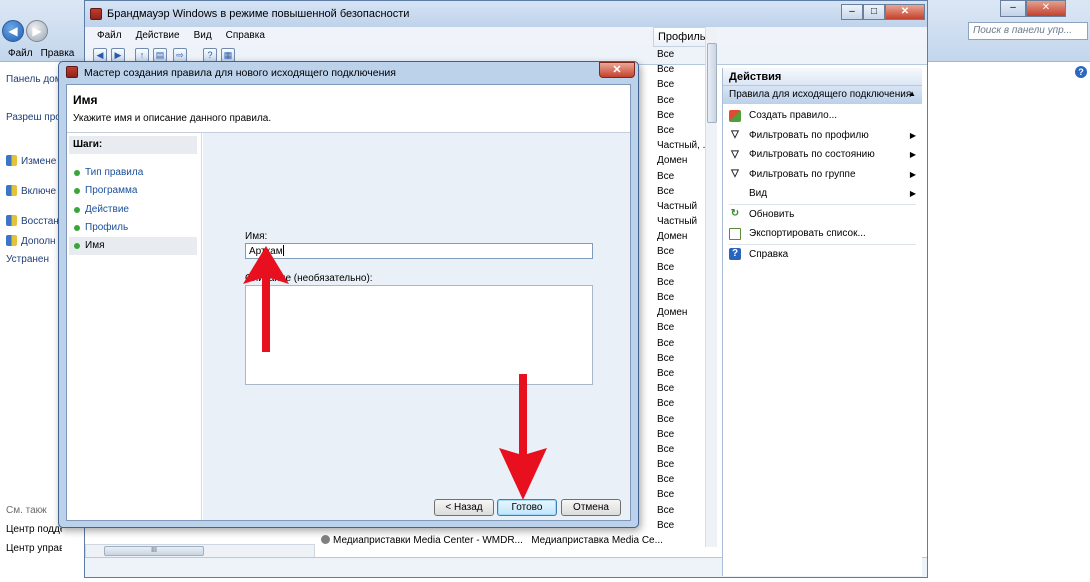  Describe the element at coordinates (85, 100) in the screenshot. I see `page-title: Имя` at that location.